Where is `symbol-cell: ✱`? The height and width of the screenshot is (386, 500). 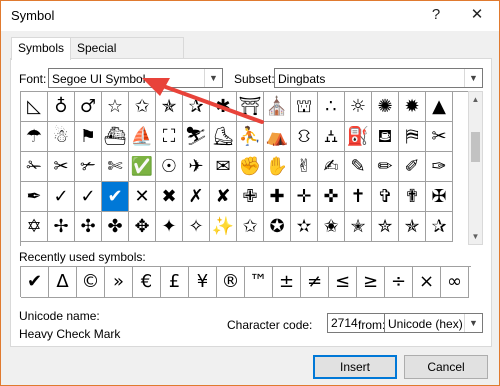 symbol-cell: ✱ is located at coordinates (223, 107).